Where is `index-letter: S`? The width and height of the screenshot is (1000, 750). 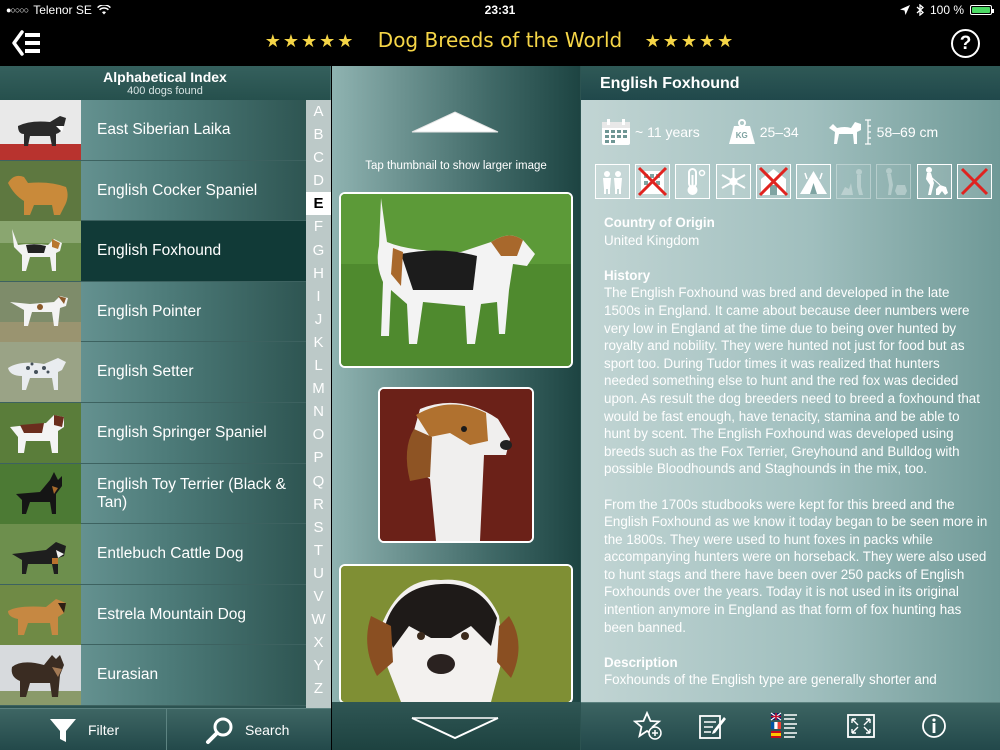 index-letter: S is located at coordinates (318, 527).